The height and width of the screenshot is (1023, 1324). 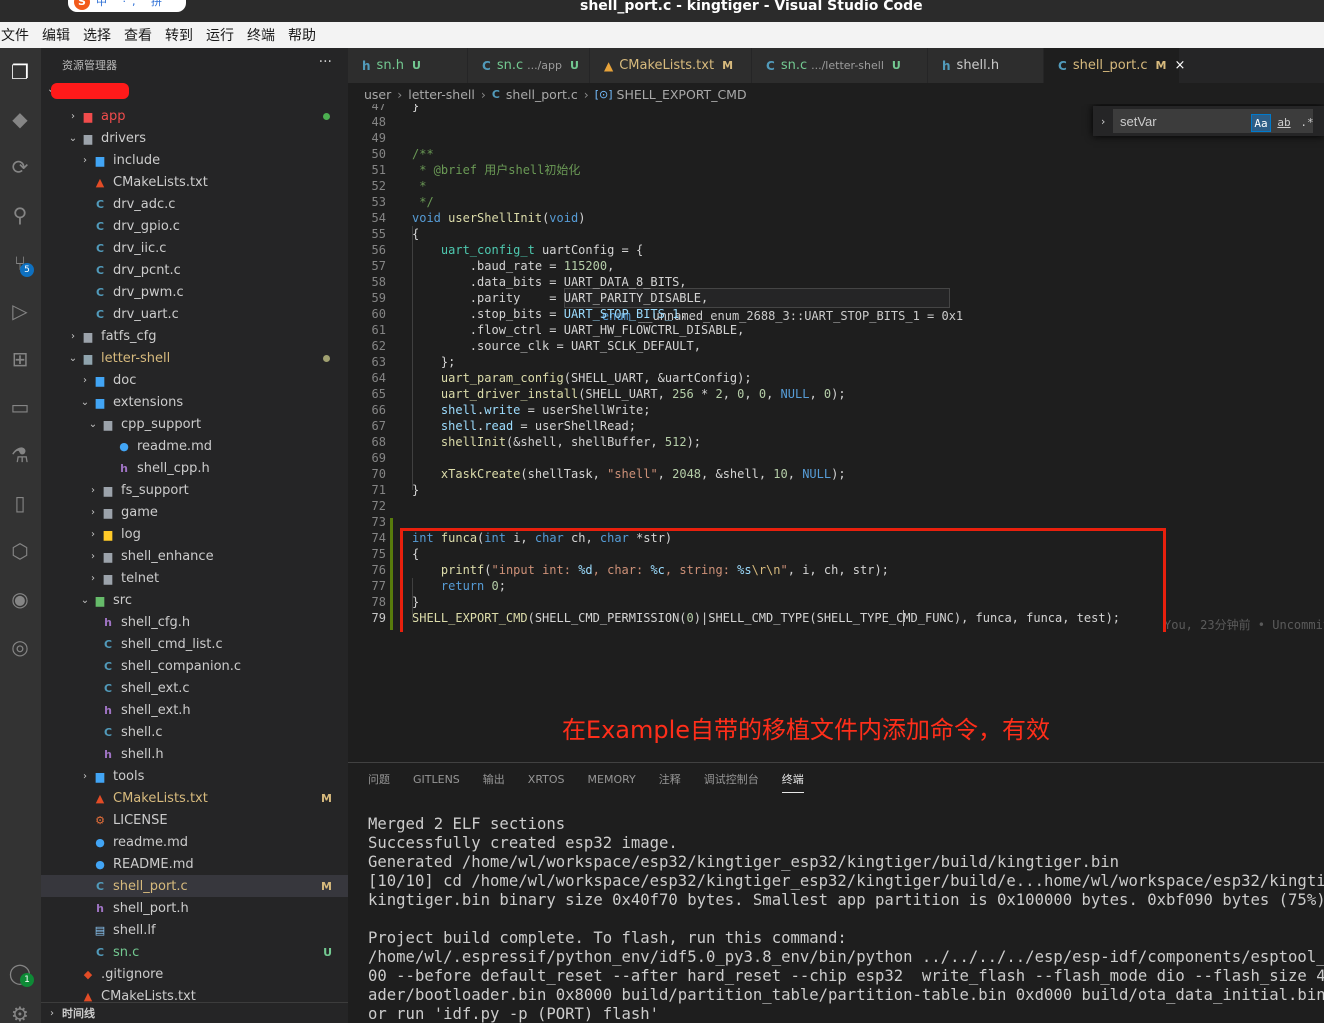 What do you see at coordinates (1261, 123) in the screenshot?
I see `match-case-toggle: Aa` at bounding box center [1261, 123].